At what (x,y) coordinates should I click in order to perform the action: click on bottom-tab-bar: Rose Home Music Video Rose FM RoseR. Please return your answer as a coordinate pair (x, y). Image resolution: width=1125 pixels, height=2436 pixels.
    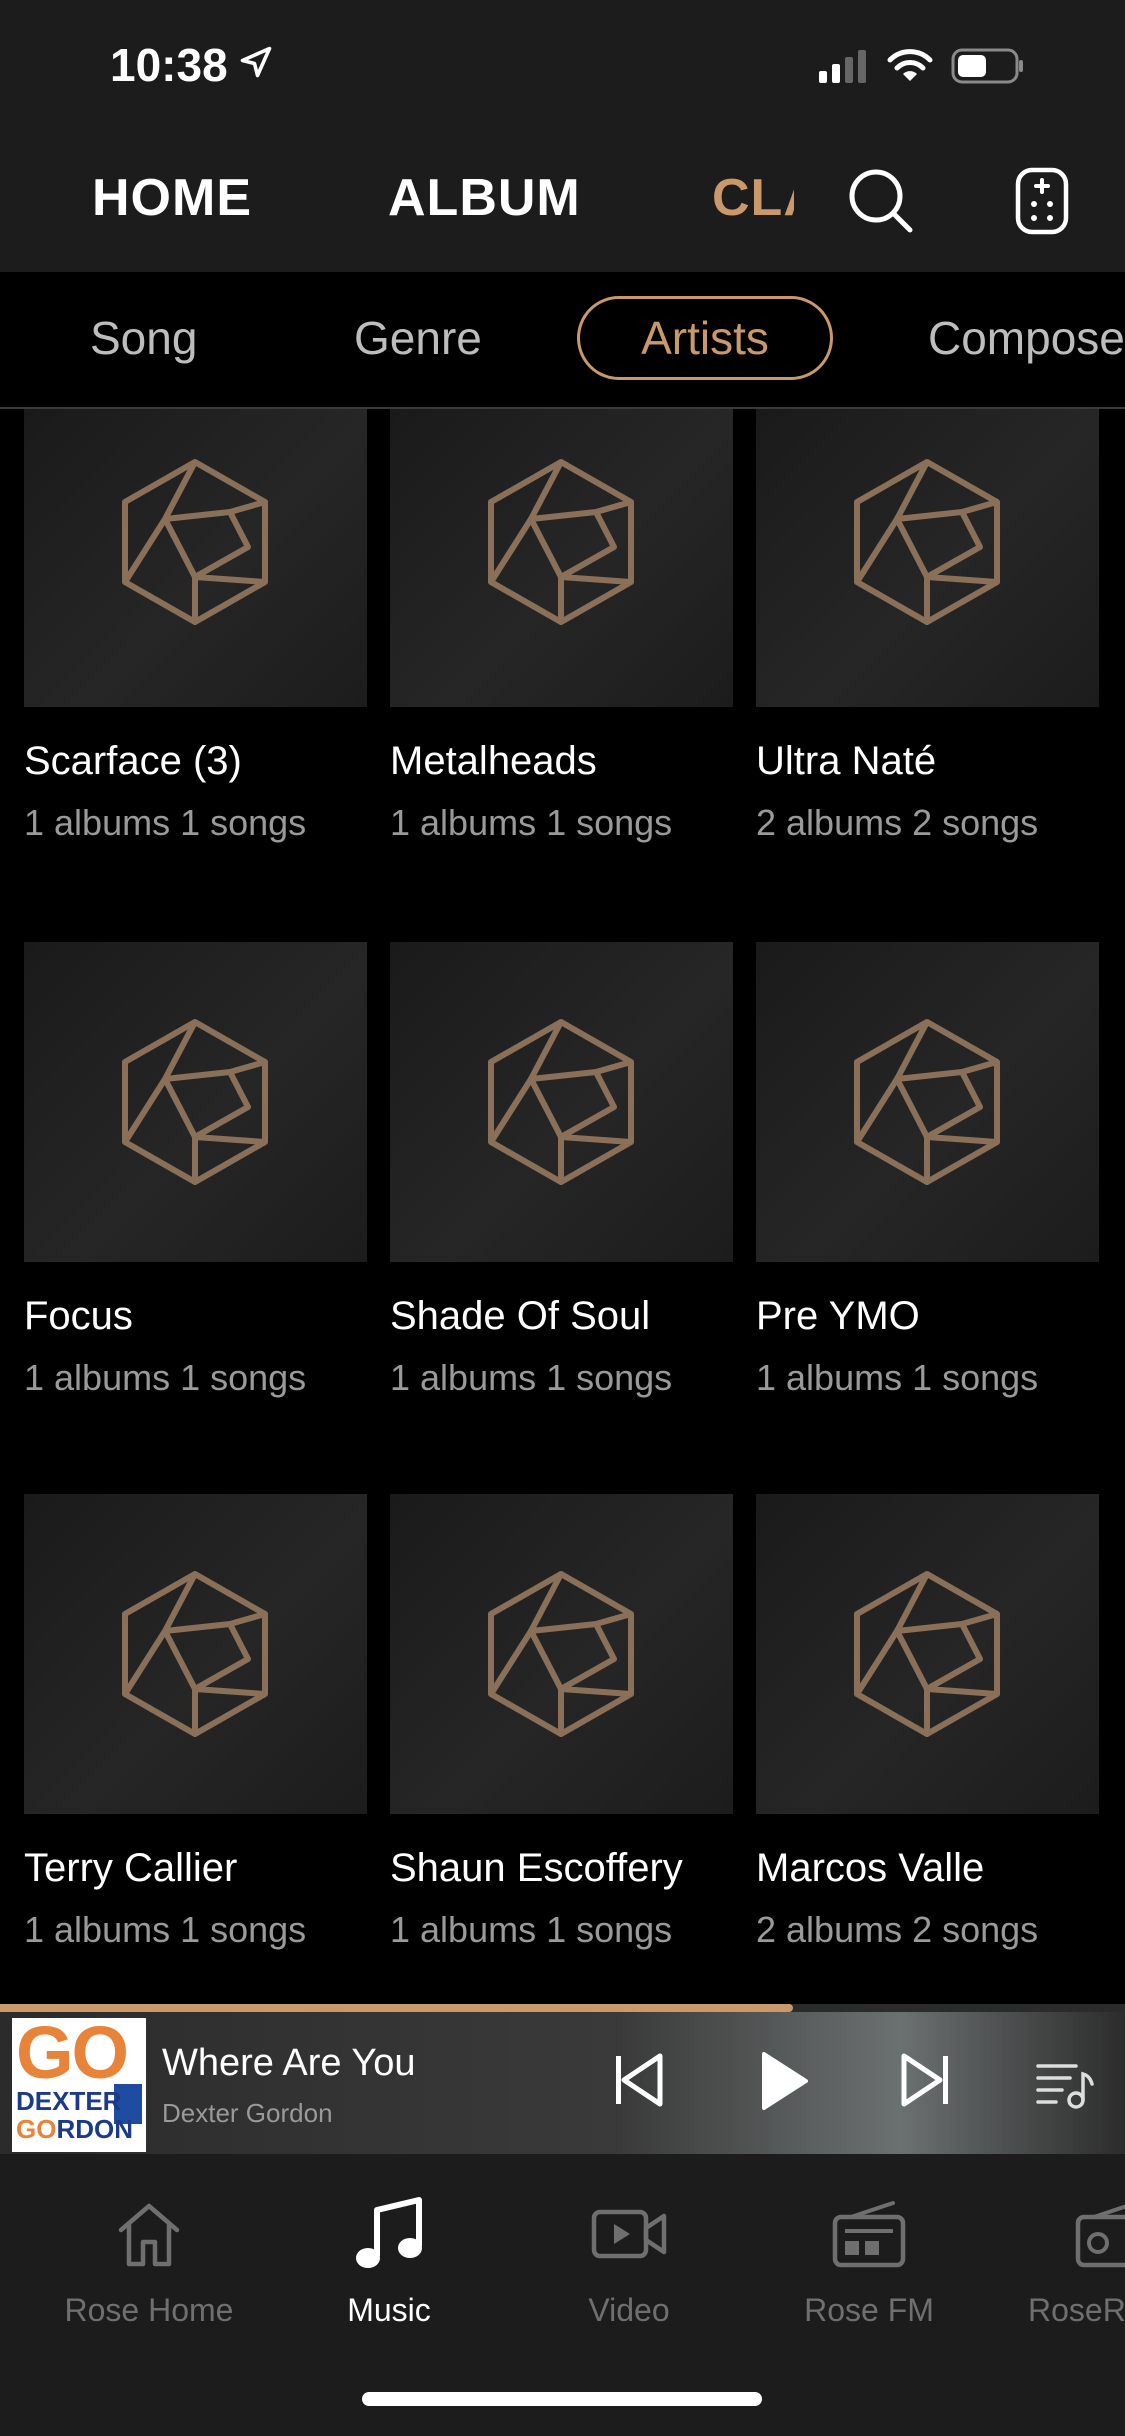
    Looking at the image, I should click on (562, 2295).